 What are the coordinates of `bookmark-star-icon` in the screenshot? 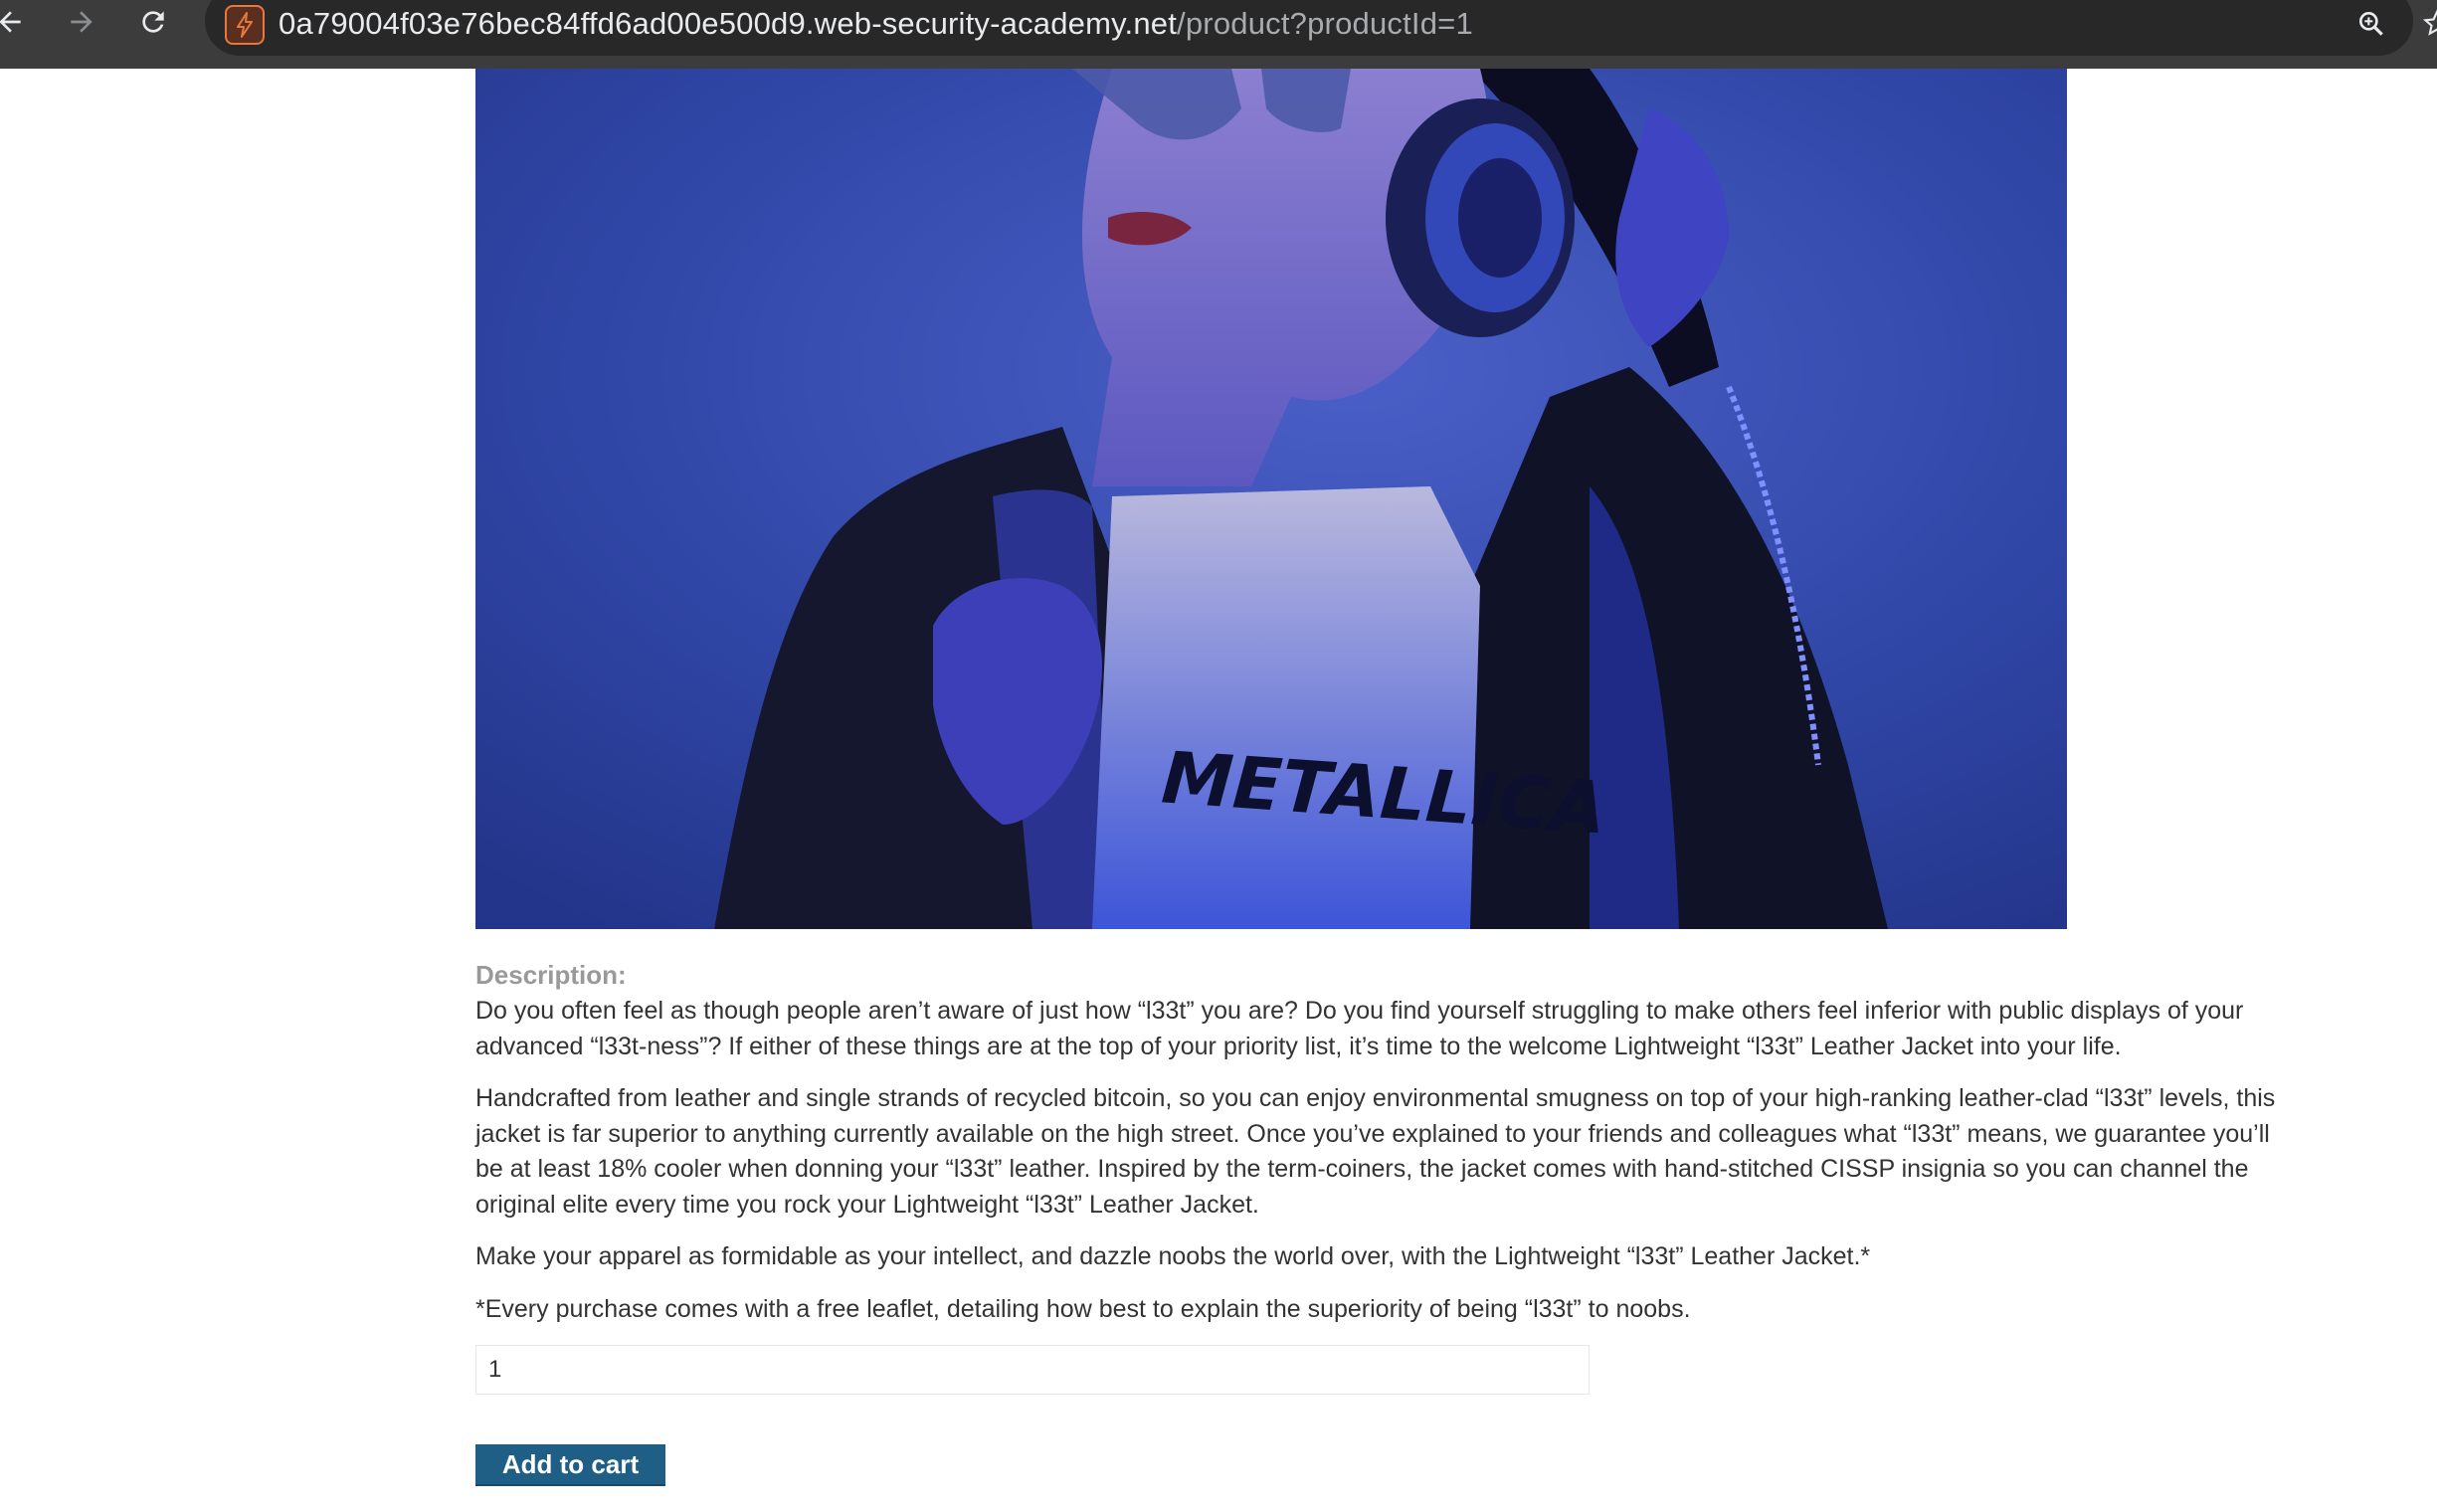 It's located at (2426, 24).